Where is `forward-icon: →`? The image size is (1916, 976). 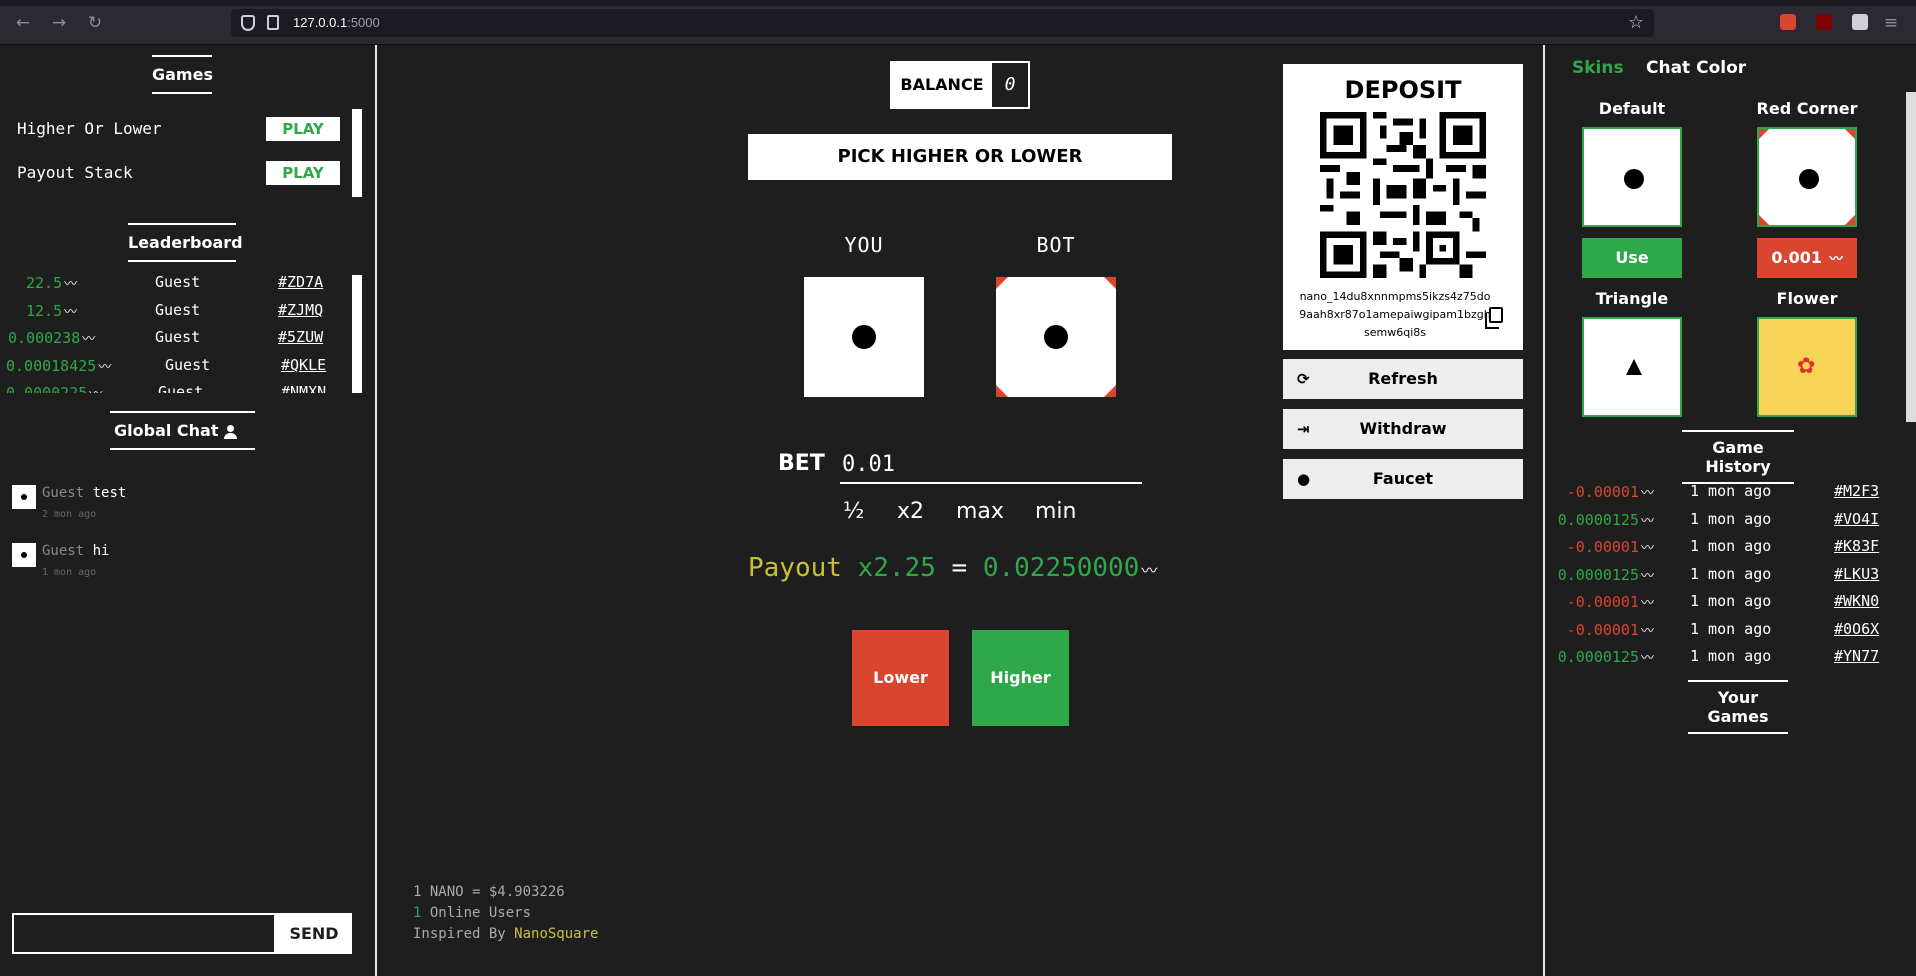
forward-icon: → is located at coordinates (59, 23).